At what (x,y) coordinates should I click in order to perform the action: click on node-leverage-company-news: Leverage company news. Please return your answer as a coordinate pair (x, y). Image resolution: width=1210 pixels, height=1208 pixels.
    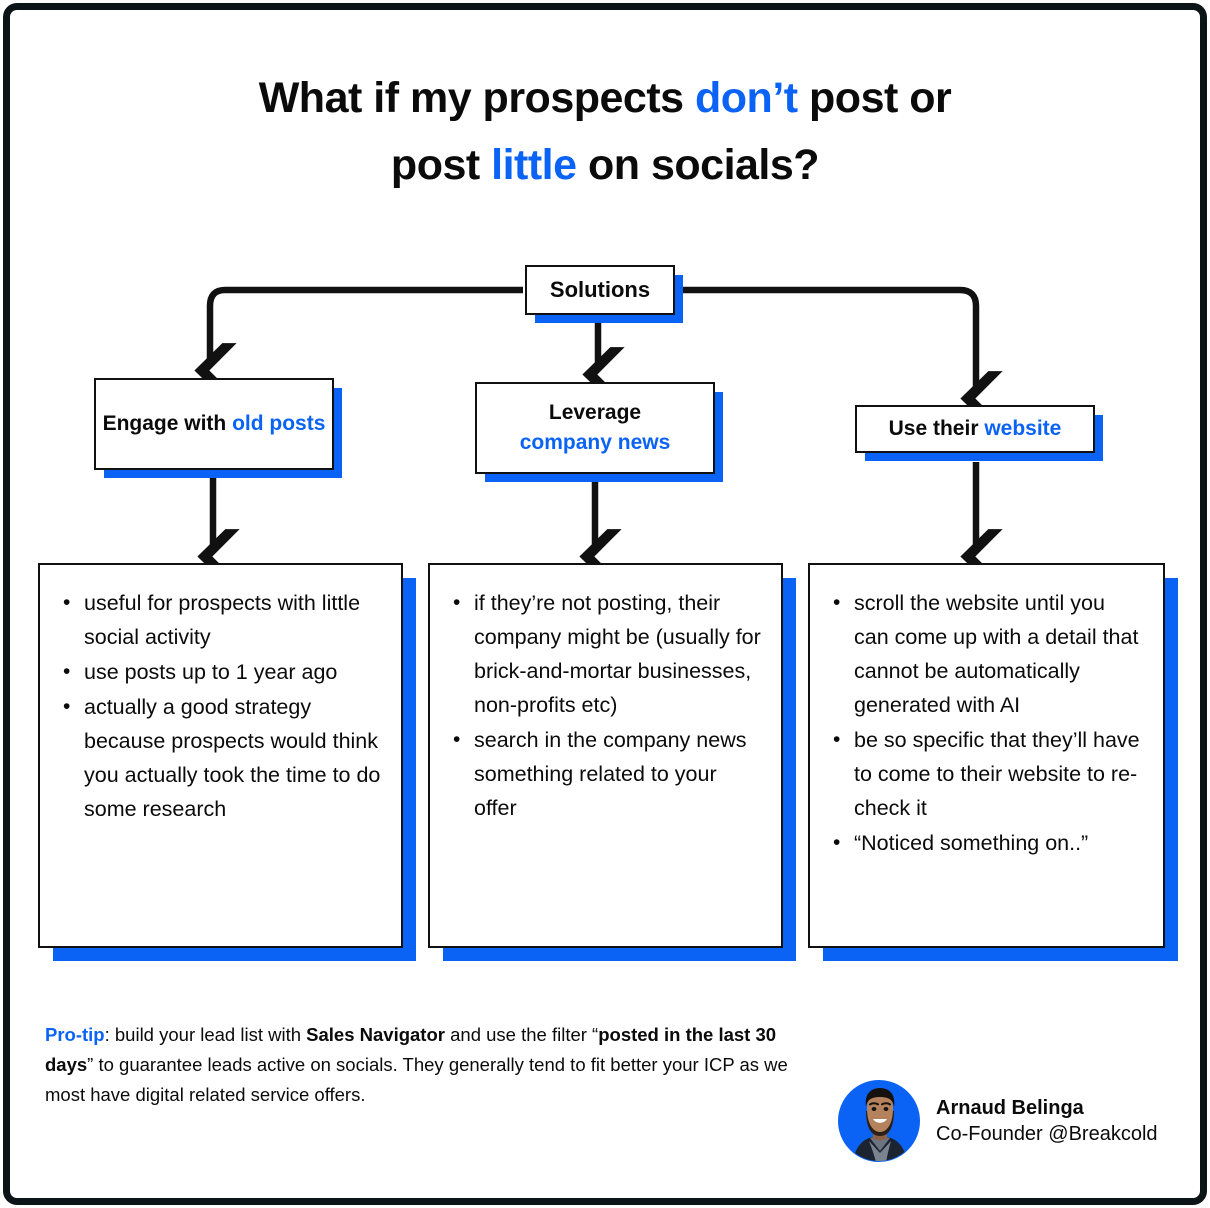
    Looking at the image, I should click on (595, 428).